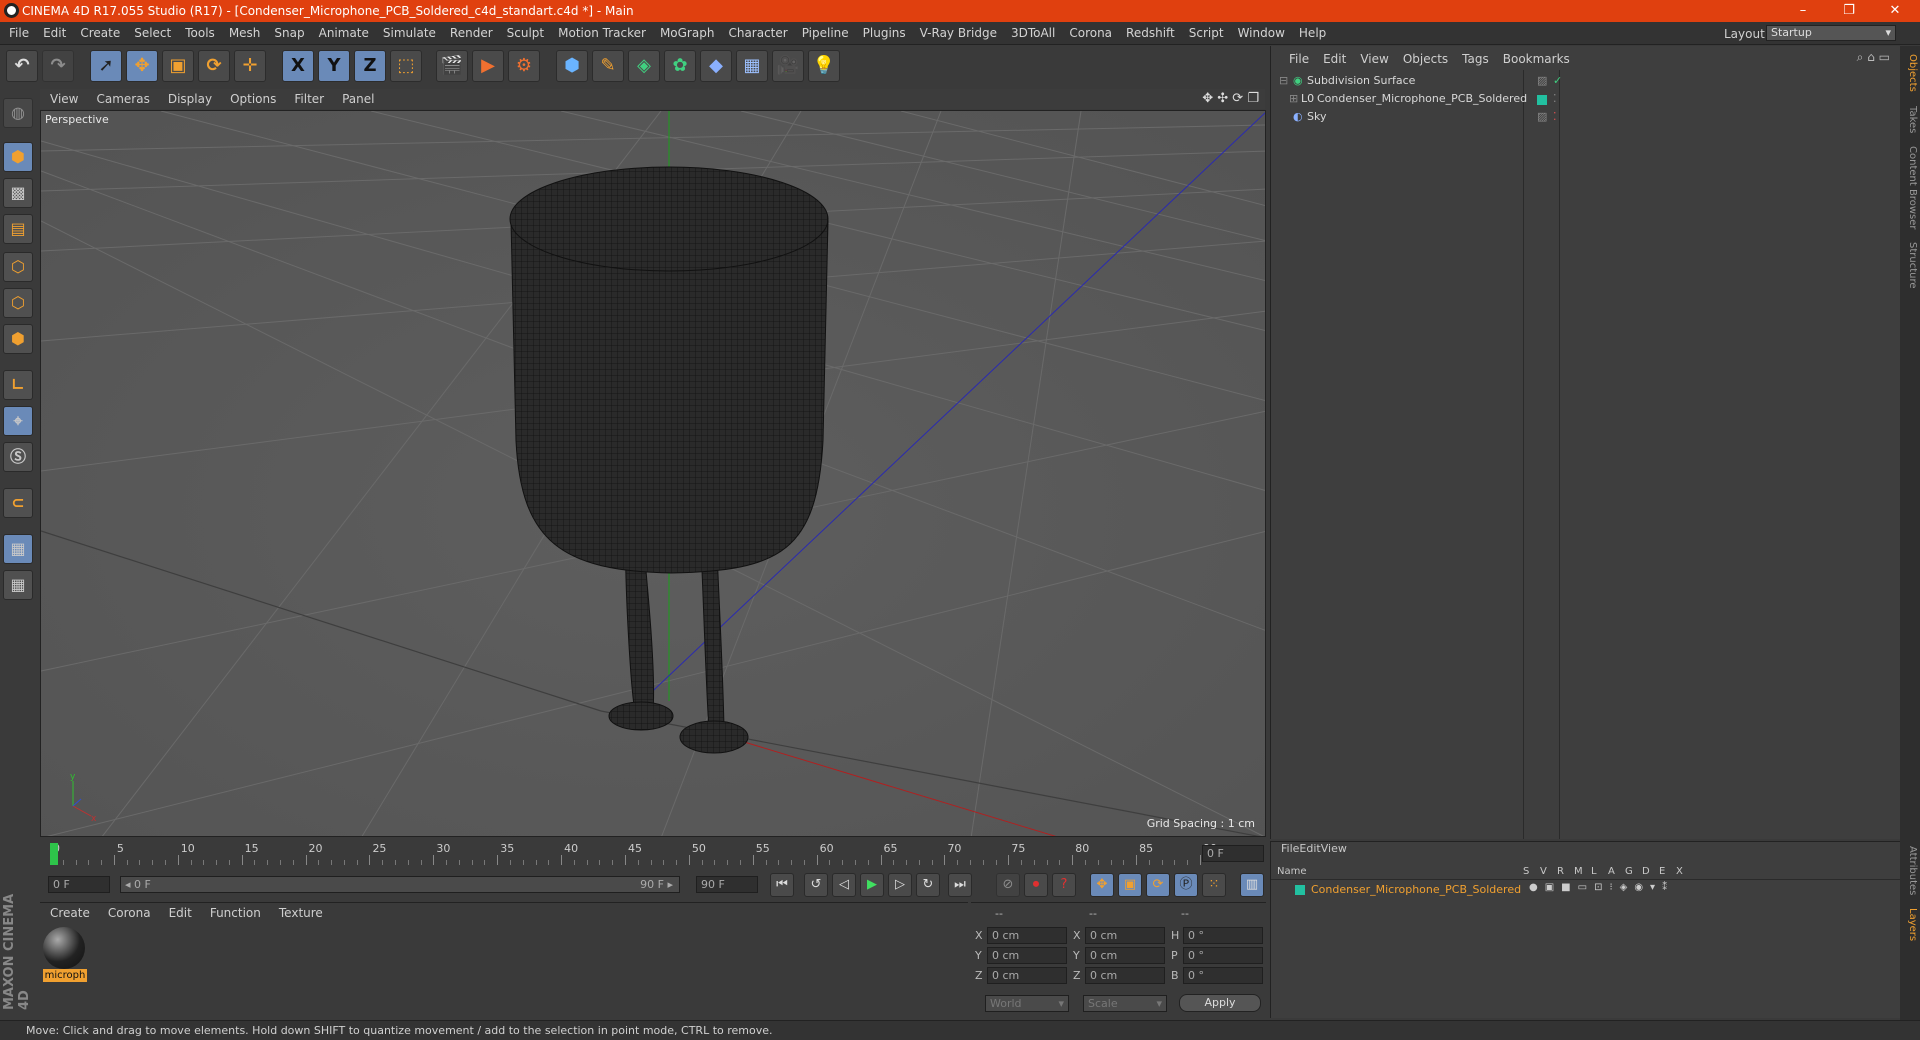 This screenshot has height=1040, width=1920. What do you see at coordinates (400, 884) in the screenshot?
I see `frame-range-slider: ◂ 0 F 90 F ▸` at bounding box center [400, 884].